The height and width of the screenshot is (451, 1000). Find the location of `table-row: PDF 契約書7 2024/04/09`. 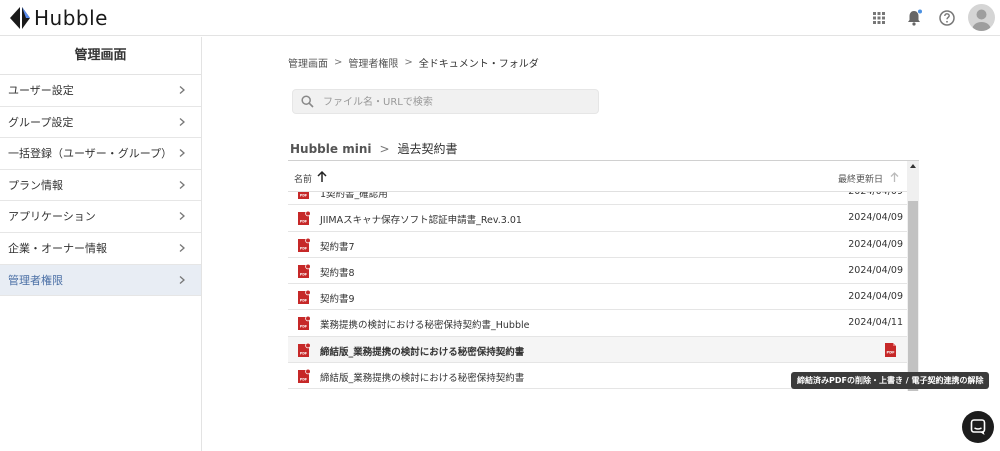

table-row: PDF 契約書7 2024/04/09 is located at coordinates (597, 245).